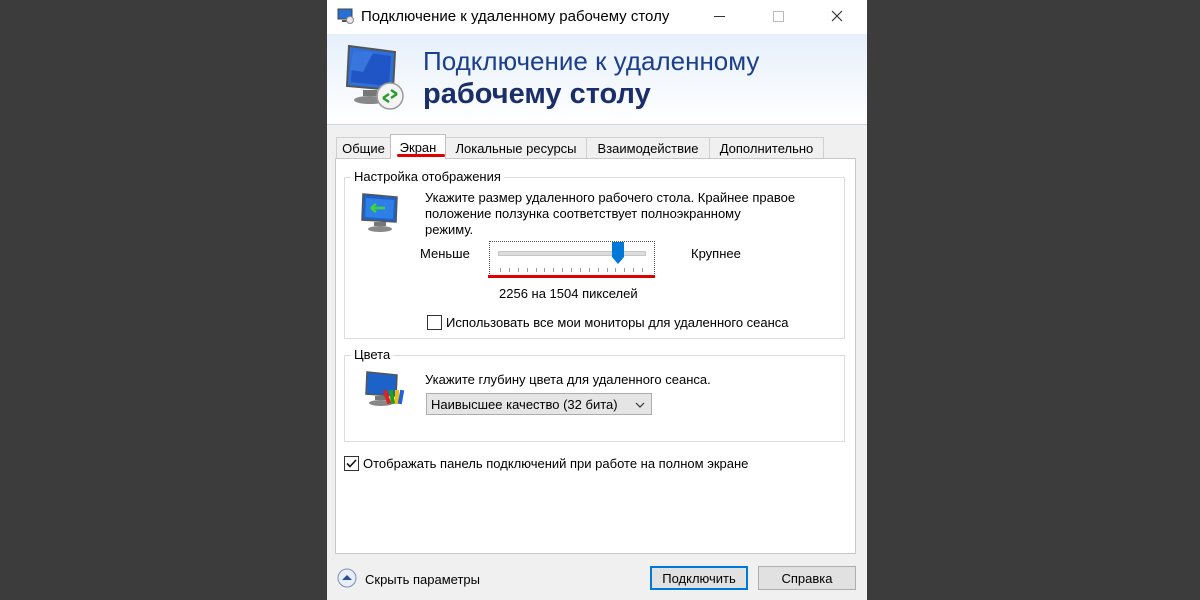  I want to click on multimonitor-checkbox, so click(434, 322).